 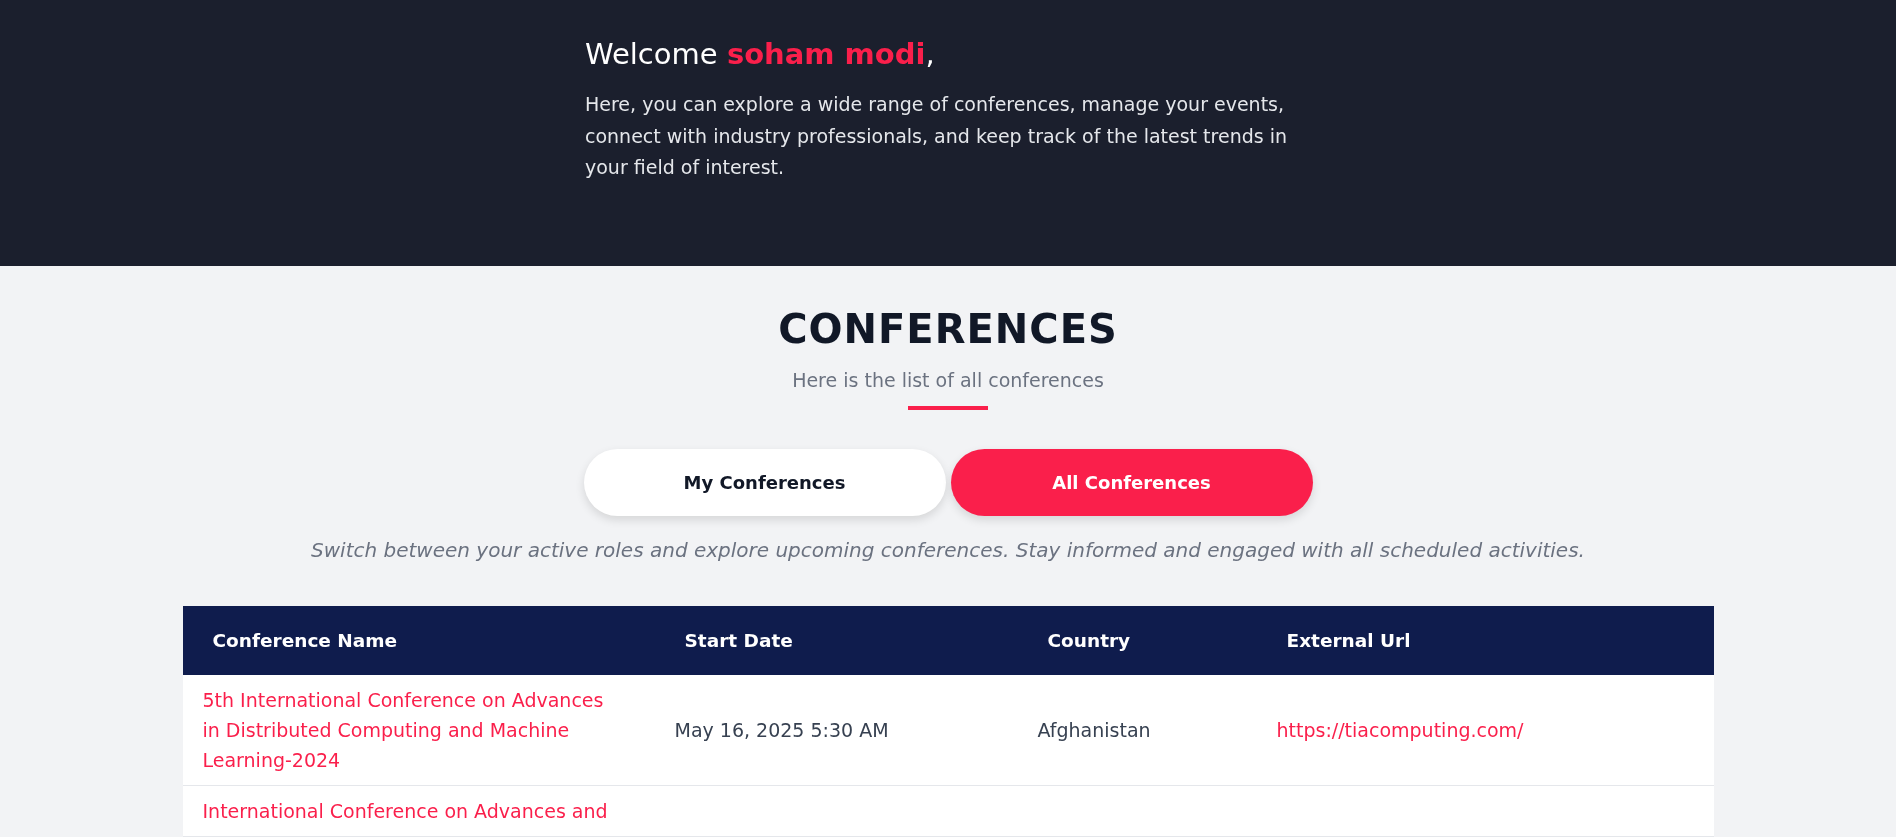 What do you see at coordinates (408, 811) in the screenshot?
I see `conference-name-link: International Conference on Advances and` at bounding box center [408, 811].